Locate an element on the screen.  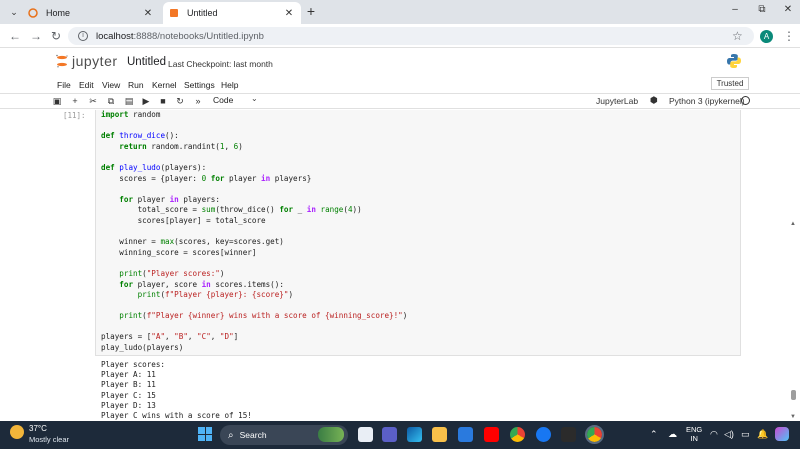
code-line: for player, score in scores.items(): is located at coordinates (254, 285).